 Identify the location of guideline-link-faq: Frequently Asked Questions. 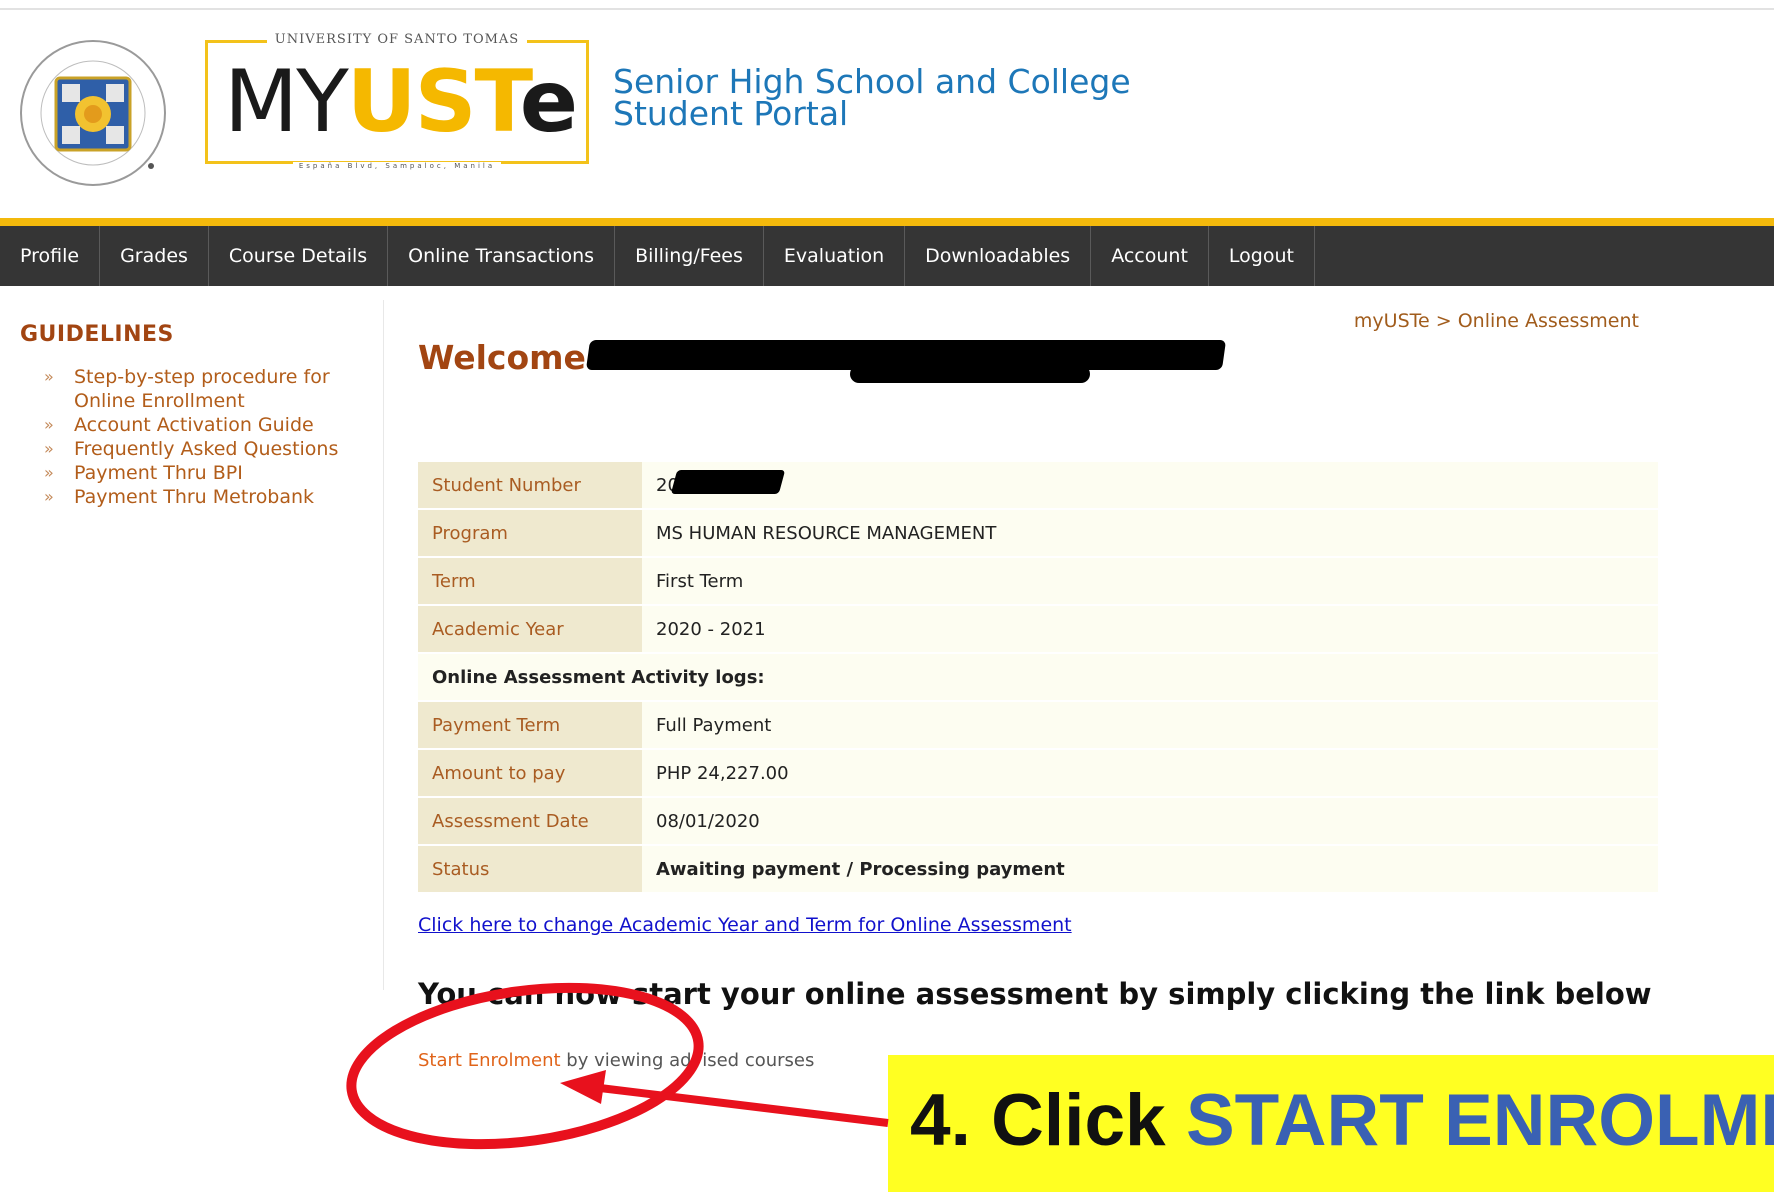
(206, 449).